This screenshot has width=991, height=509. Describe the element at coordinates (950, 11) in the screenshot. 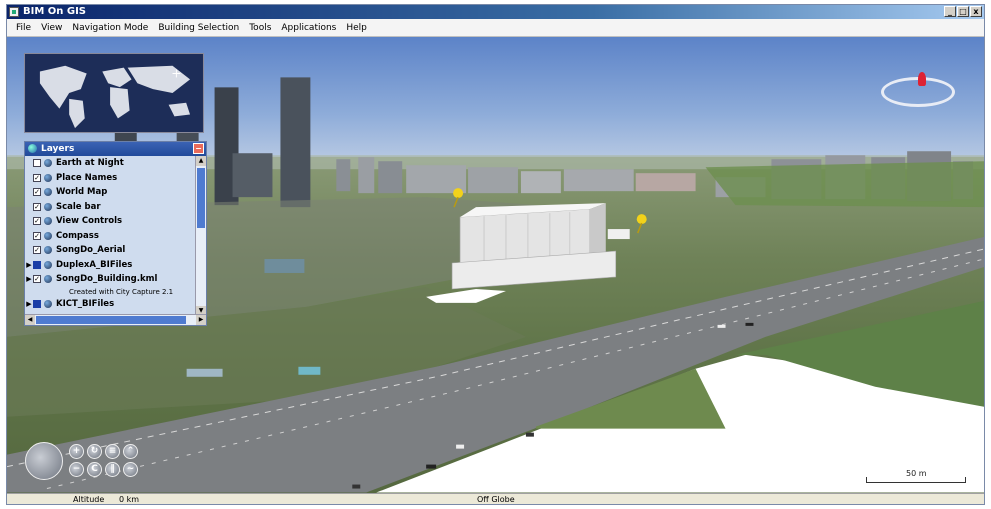

I see `minimize-button: _` at that location.